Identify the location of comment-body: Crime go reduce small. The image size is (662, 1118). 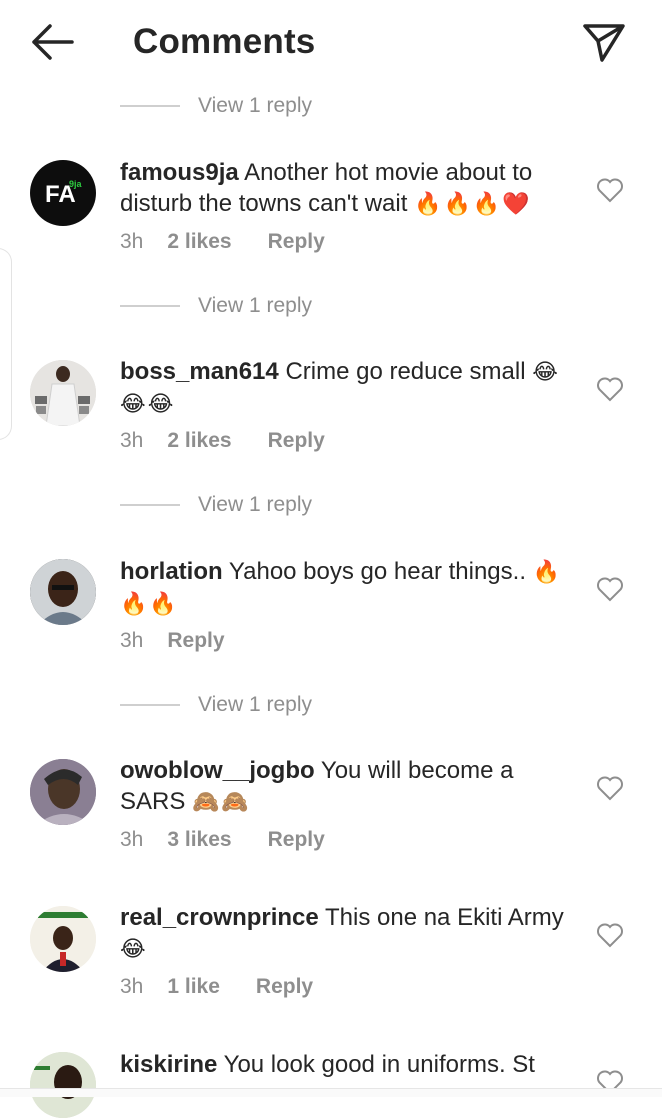
(405, 371).